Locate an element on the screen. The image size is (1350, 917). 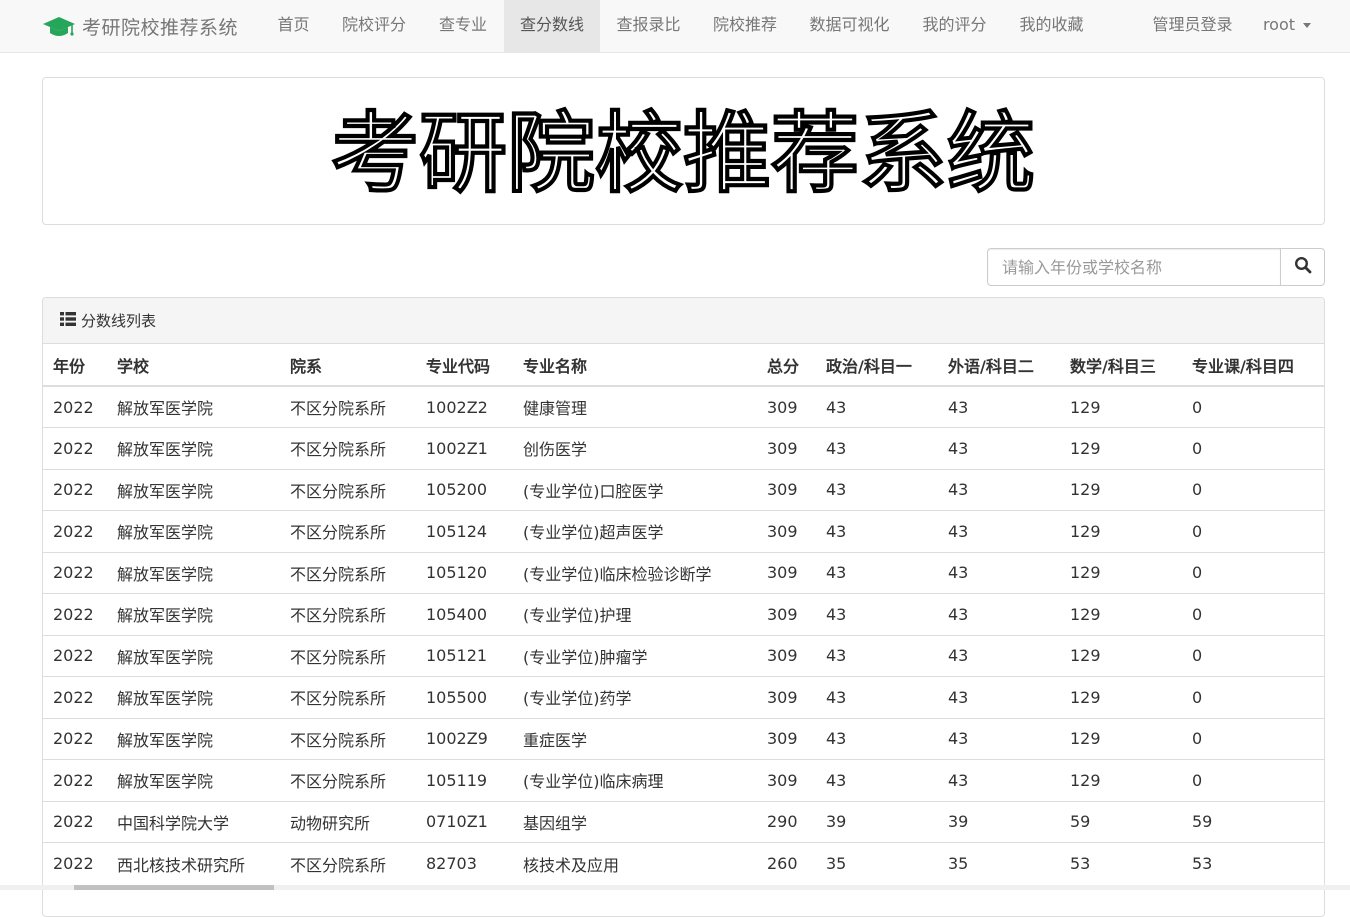
admin-login-link: 管理员登录 is located at coordinates (1192, 26).